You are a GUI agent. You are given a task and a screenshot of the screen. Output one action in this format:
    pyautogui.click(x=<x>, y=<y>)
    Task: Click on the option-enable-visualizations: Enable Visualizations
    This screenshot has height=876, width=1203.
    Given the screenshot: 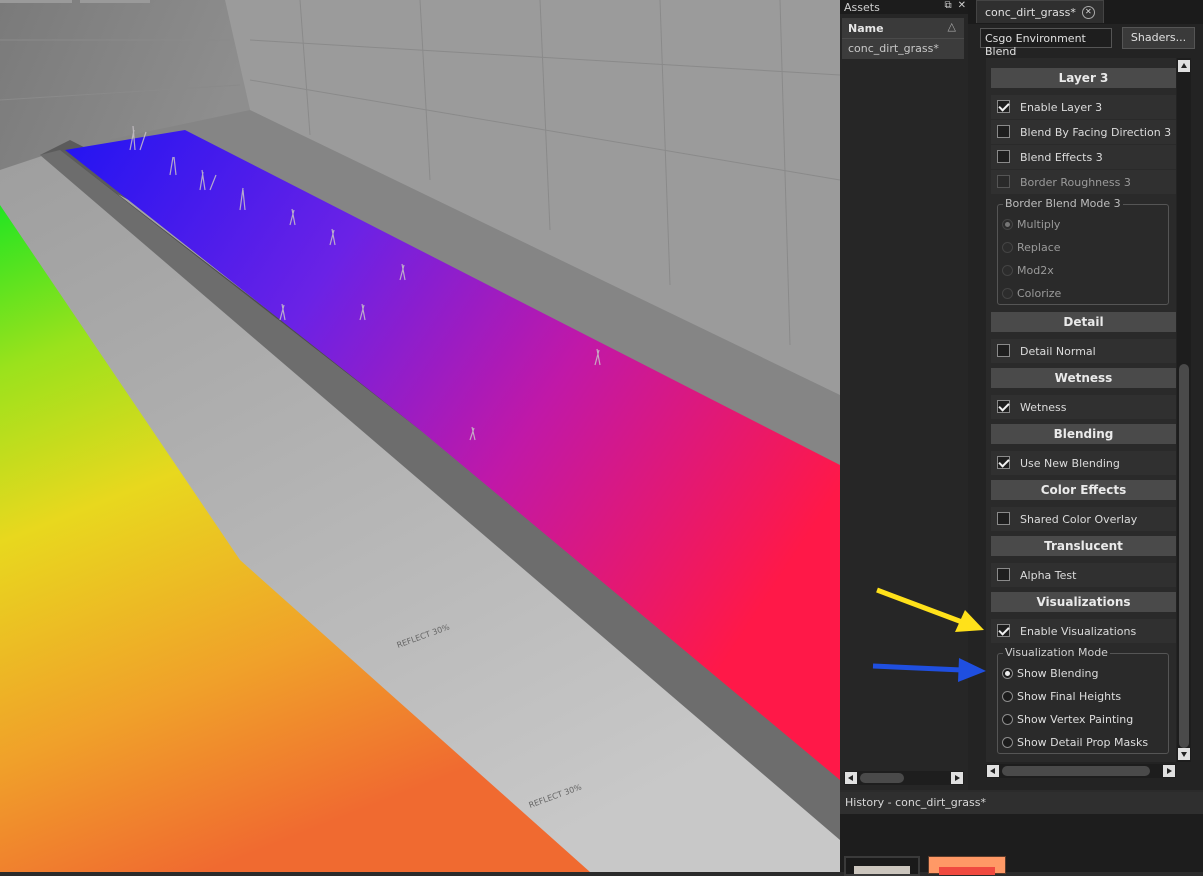 What is the action you would take?
    pyautogui.click(x=1083, y=631)
    